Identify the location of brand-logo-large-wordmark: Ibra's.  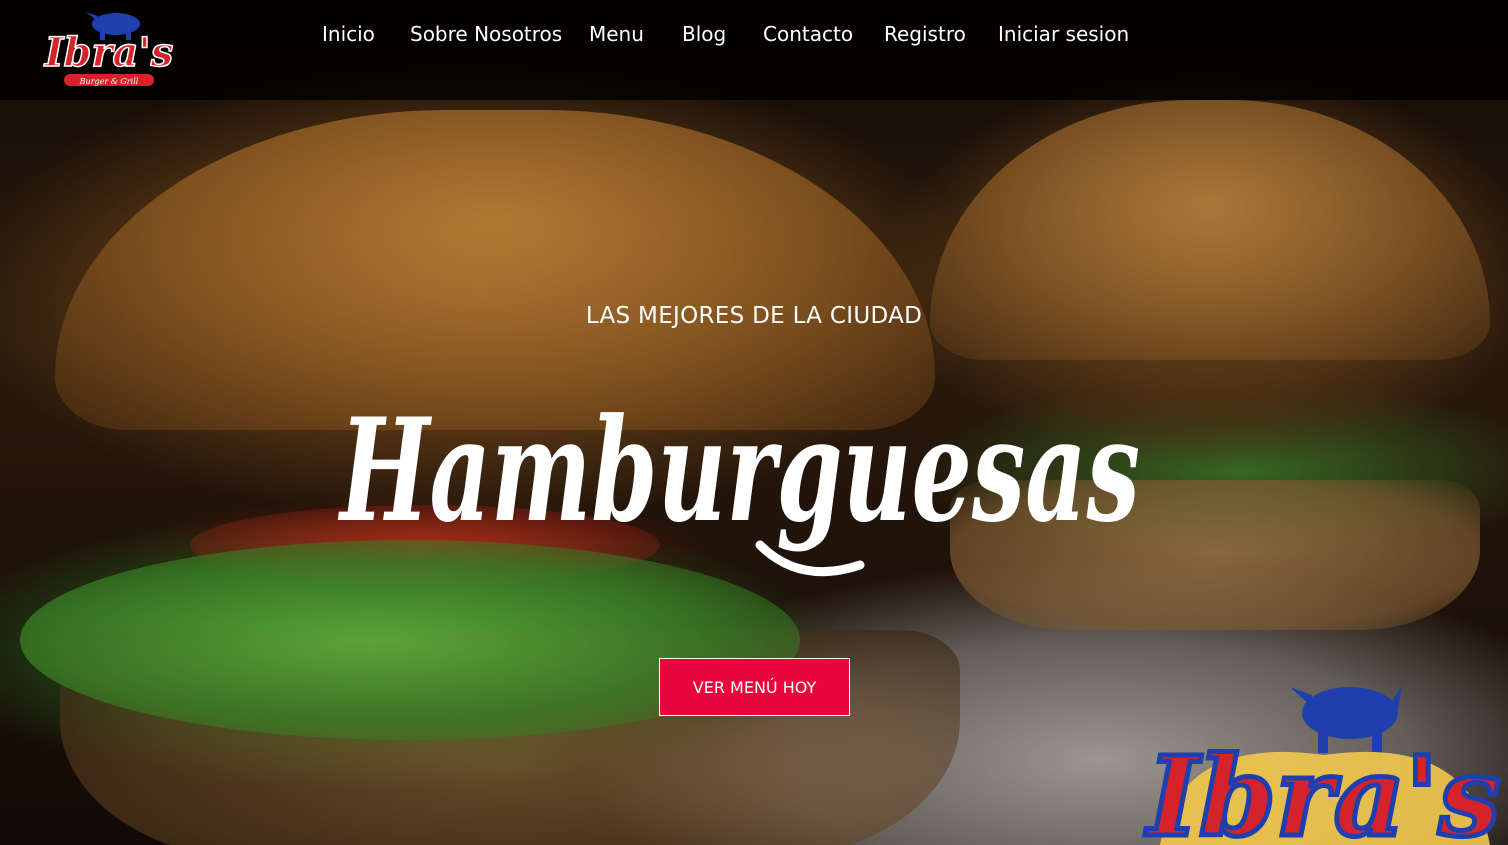
(1322, 788).